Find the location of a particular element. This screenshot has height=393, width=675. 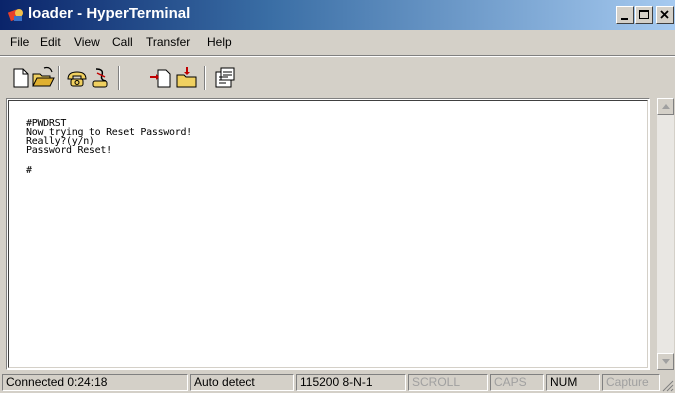

scroll-down-button is located at coordinates (665, 361).